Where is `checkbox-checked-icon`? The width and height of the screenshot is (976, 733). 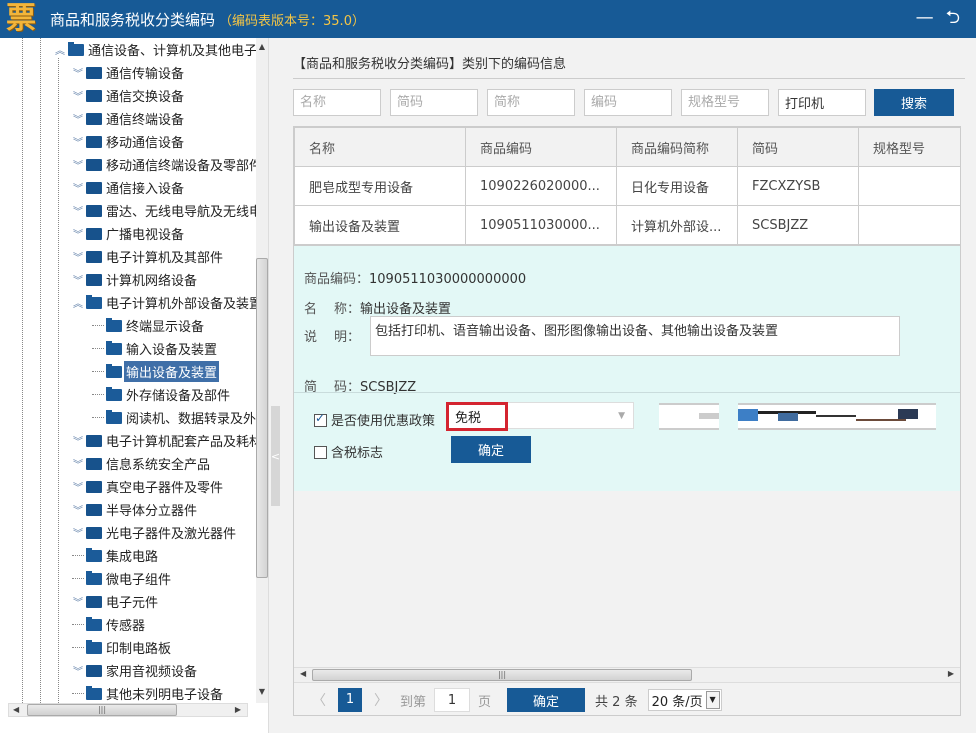
checkbox-checked-icon is located at coordinates (320, 419).